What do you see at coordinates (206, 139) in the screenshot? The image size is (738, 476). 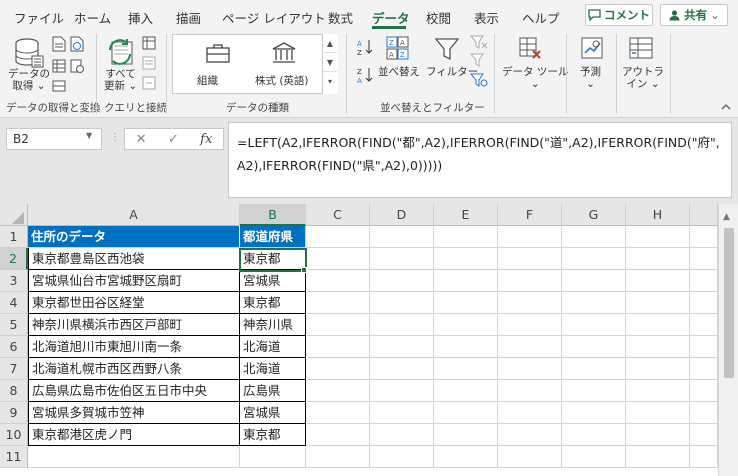 I see `insert-function-icon: fx` at bounding box center [206, 139].